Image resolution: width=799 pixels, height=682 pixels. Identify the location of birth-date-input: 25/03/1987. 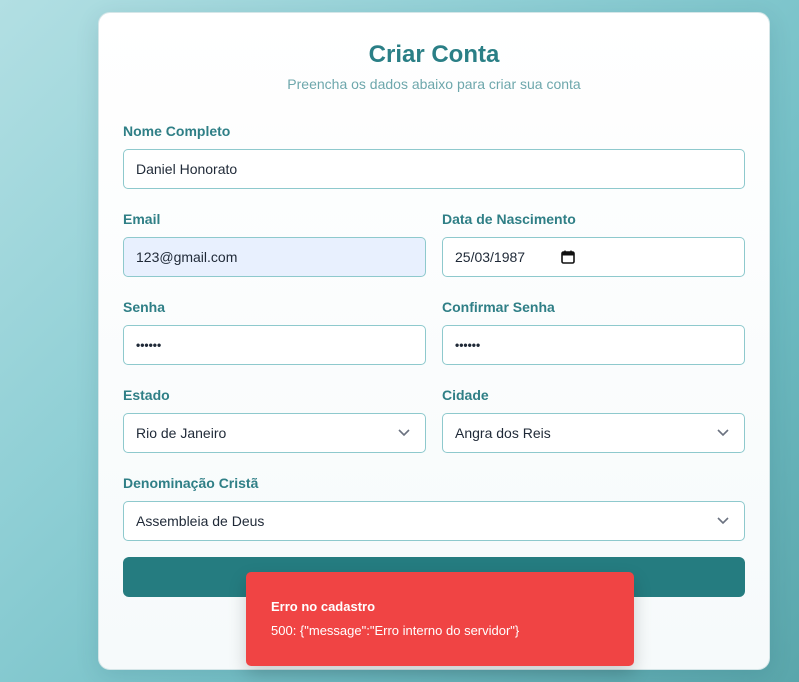
(593, 257).